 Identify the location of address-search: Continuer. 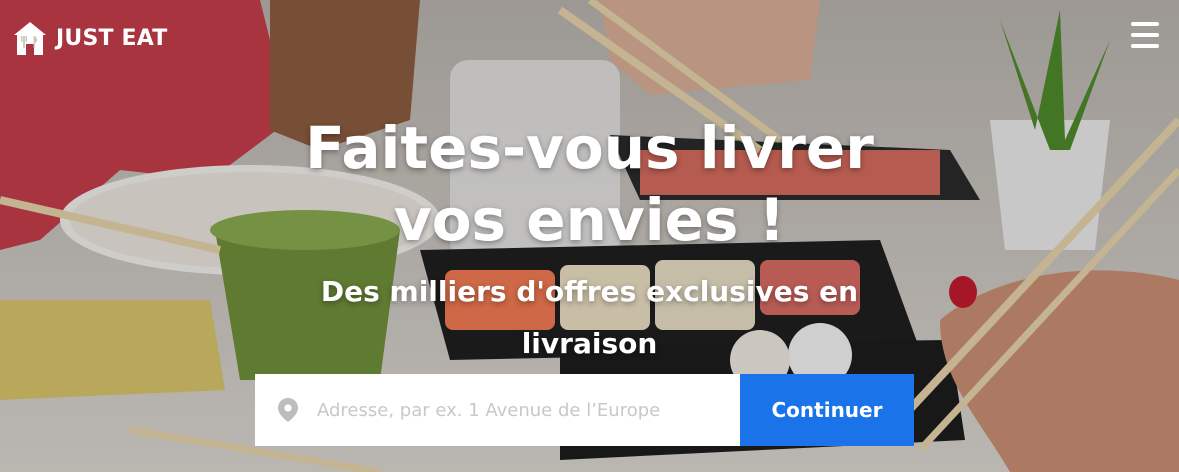
(584, 410).